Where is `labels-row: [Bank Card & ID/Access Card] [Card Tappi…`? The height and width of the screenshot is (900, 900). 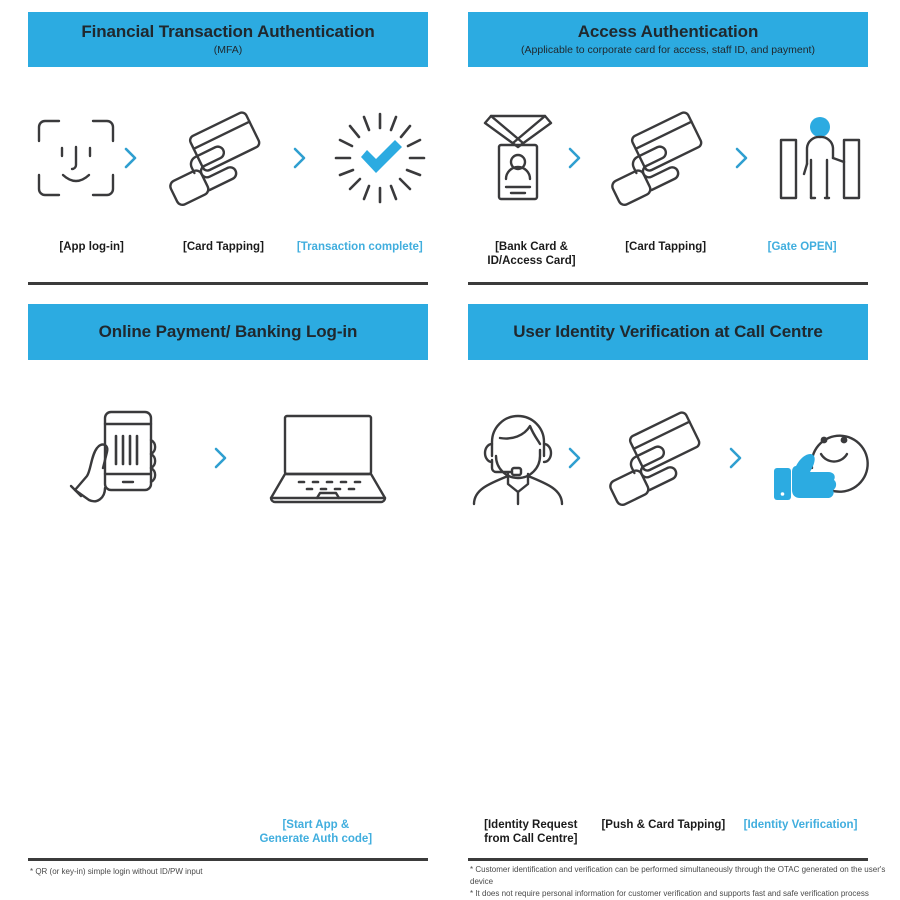
labels-row: [Bank Card & ID/Access Card] [Card Tappi… is located at coordinates (668, 260).